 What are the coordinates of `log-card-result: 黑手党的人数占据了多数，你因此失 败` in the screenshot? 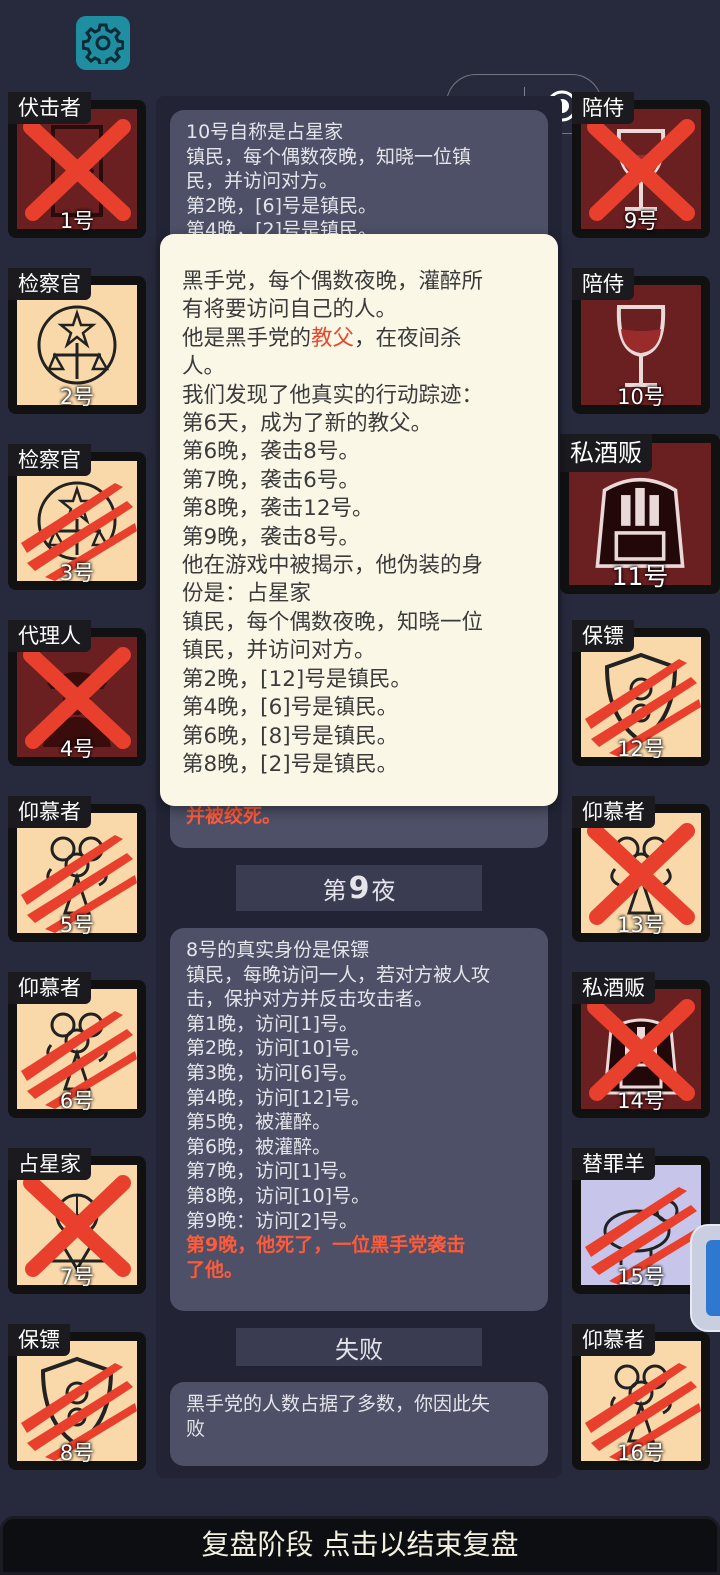 It's located at (359, 1424).